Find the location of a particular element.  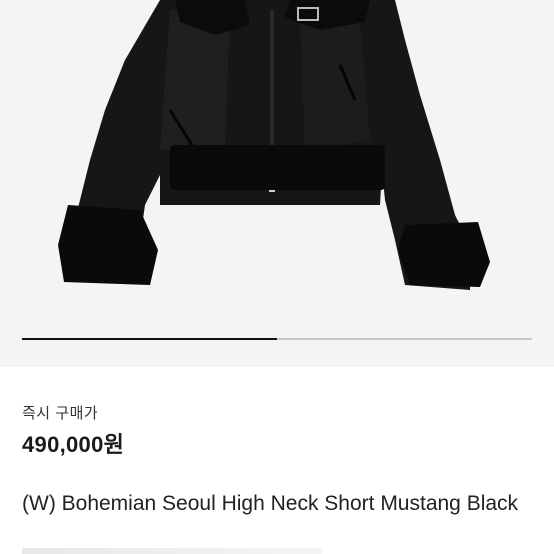

instant-buy-price-label: 즉시 구매가 is located at coordinates (60, 413).